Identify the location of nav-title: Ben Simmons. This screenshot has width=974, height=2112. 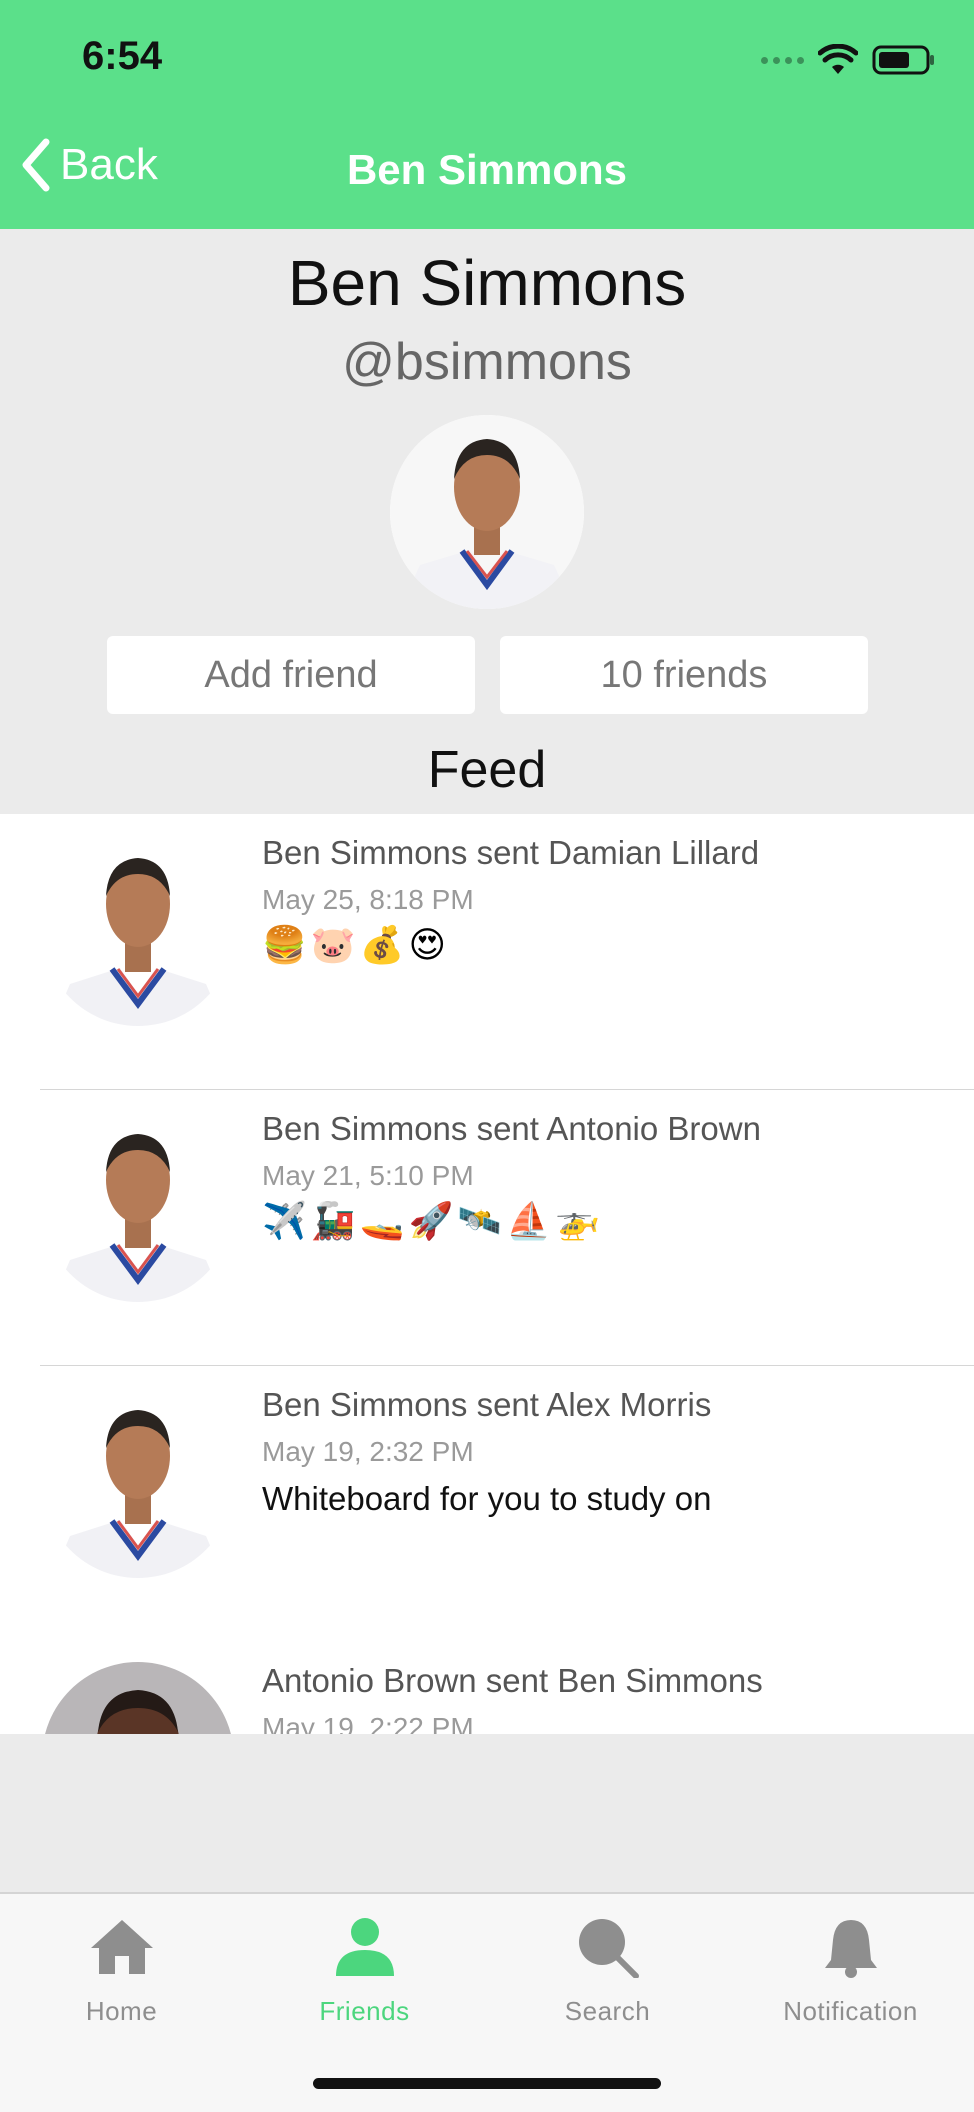
(487, 169).